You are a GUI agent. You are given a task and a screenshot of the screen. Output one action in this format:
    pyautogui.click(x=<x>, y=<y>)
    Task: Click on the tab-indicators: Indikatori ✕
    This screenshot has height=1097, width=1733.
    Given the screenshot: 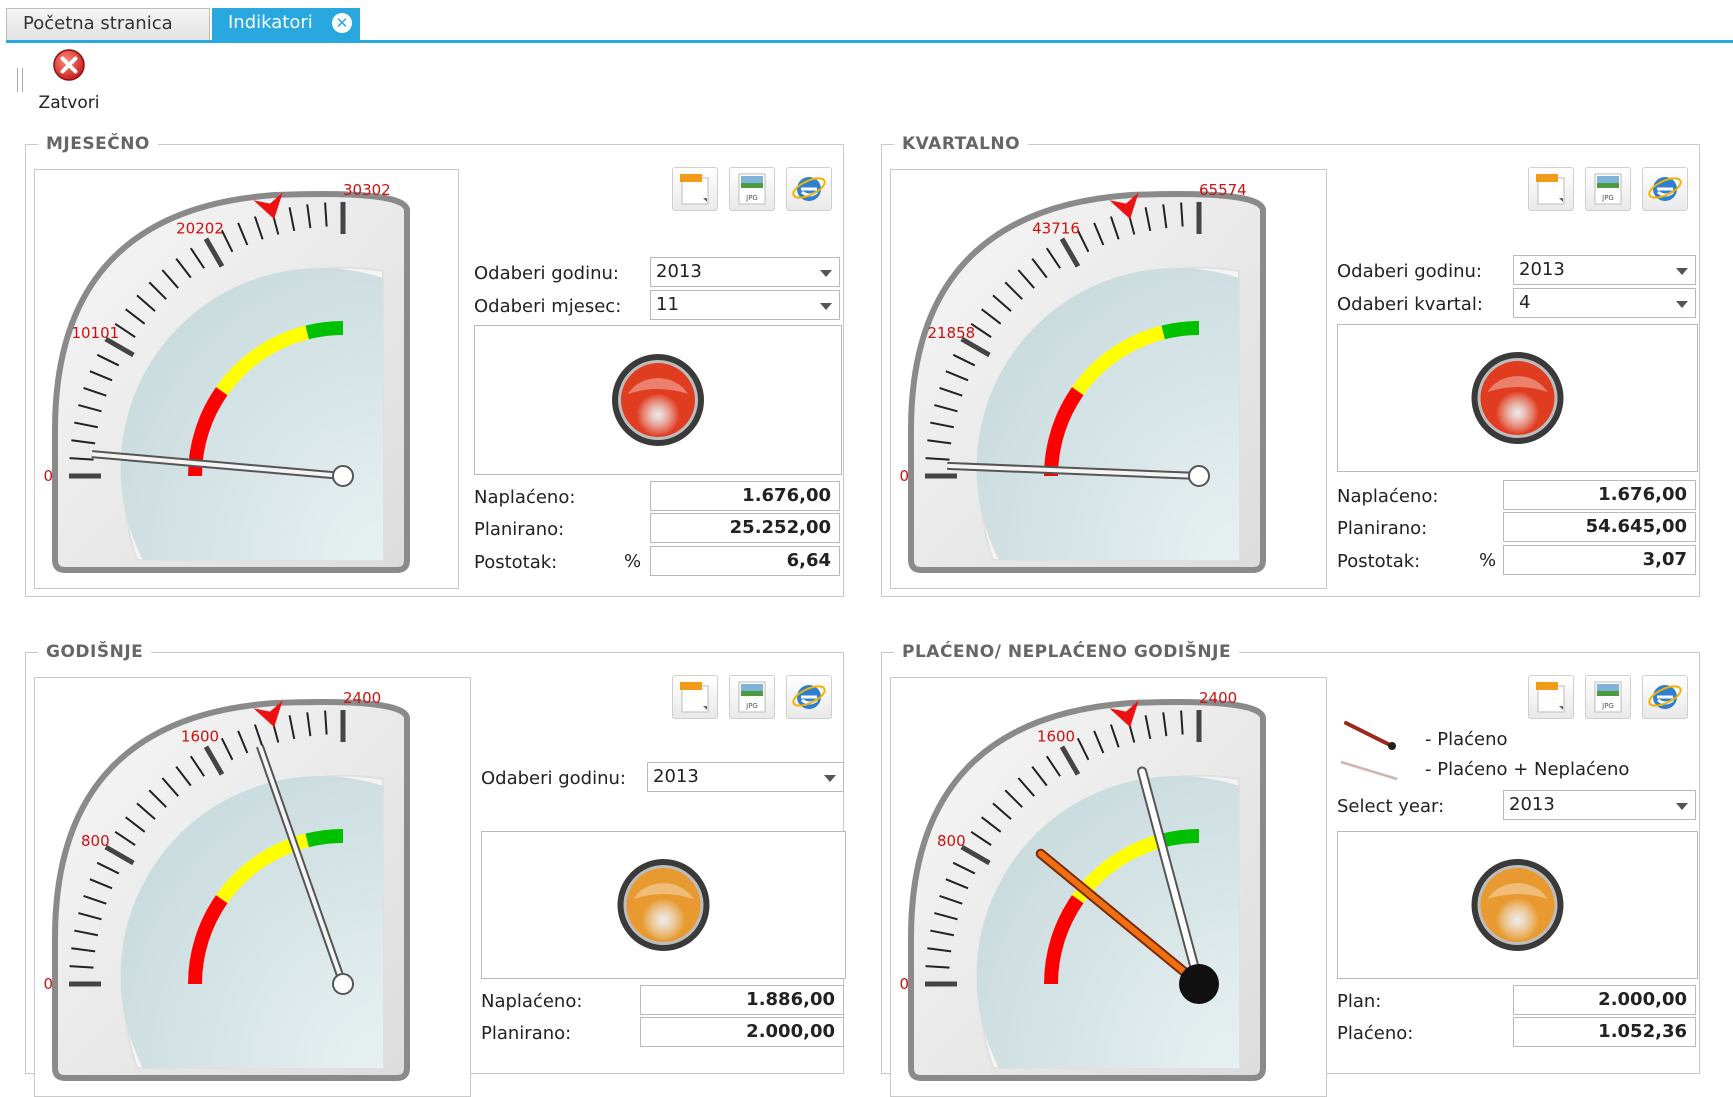 What is the action you would take?
    pyautogui.click(x=286, y=24)
    